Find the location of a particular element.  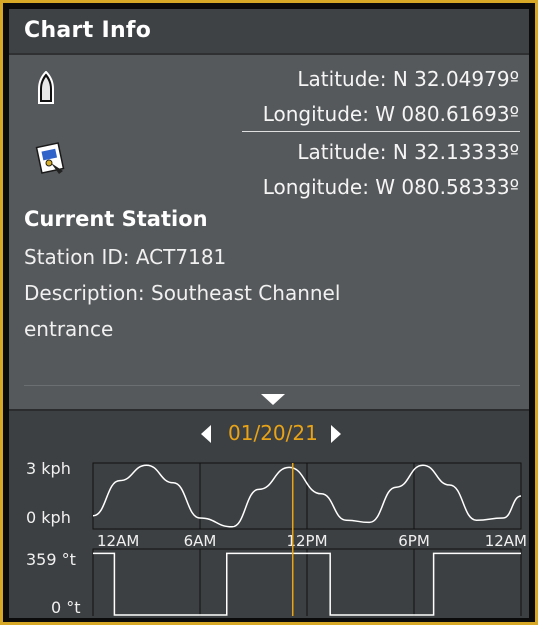

window-title: Chart Info is located at coordinates (88, 30).